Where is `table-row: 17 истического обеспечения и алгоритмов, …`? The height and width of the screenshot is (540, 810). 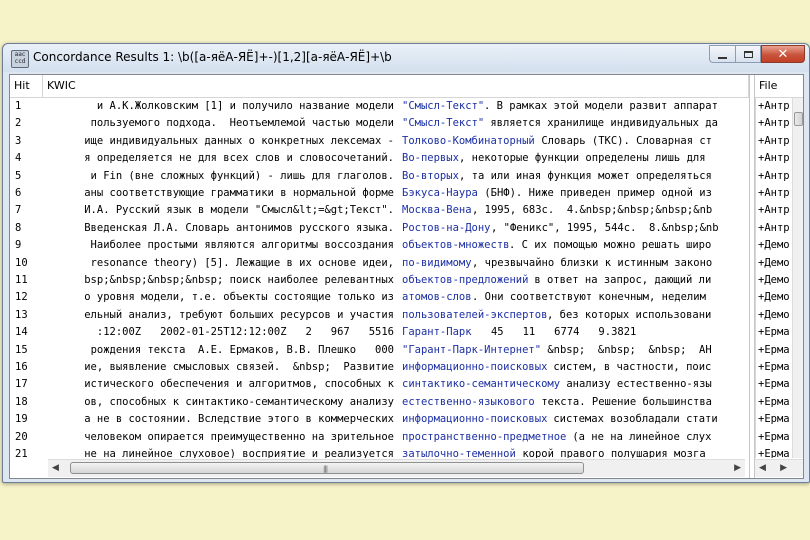
table-row: 17 истического обеспечения и алгоритмов, … is located at coordinates (406, 385).